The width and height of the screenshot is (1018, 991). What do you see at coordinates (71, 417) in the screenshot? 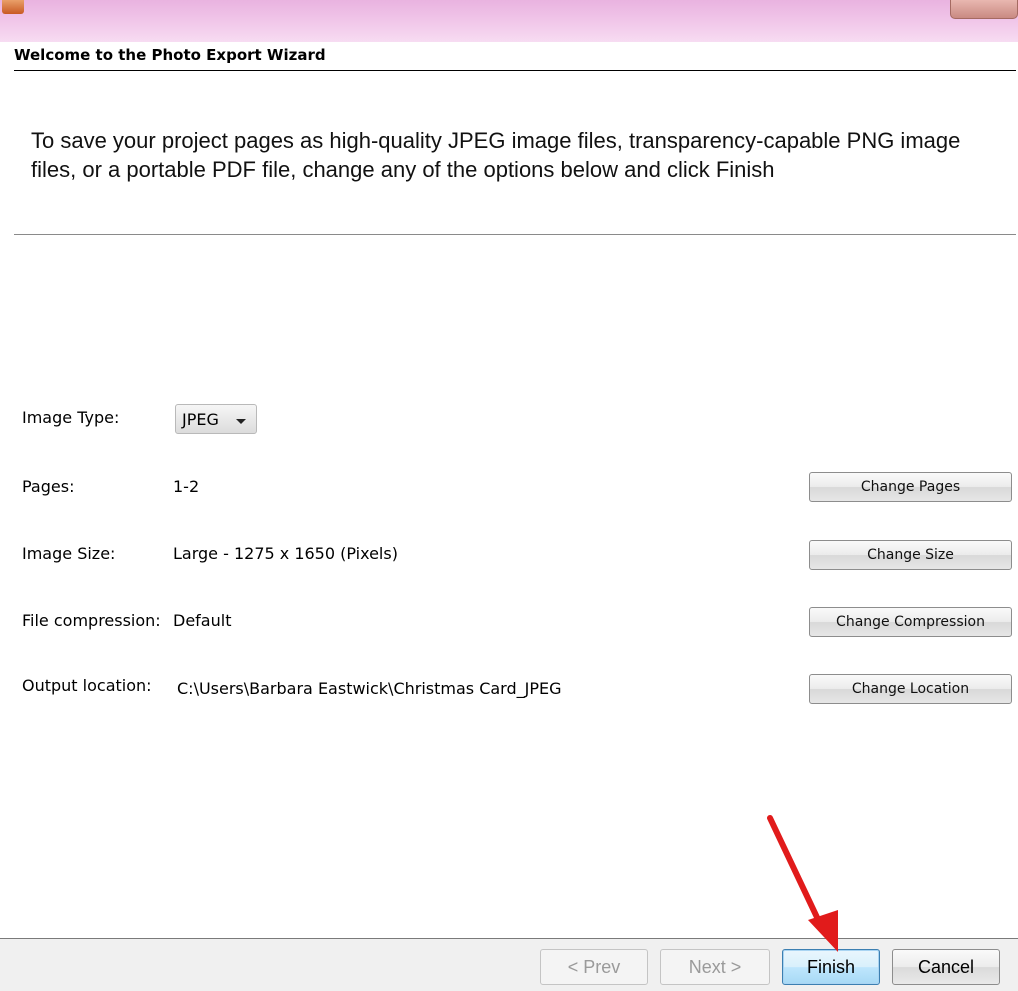
I see `image-type-label: Image Type:` at bounding box center [71, 417].